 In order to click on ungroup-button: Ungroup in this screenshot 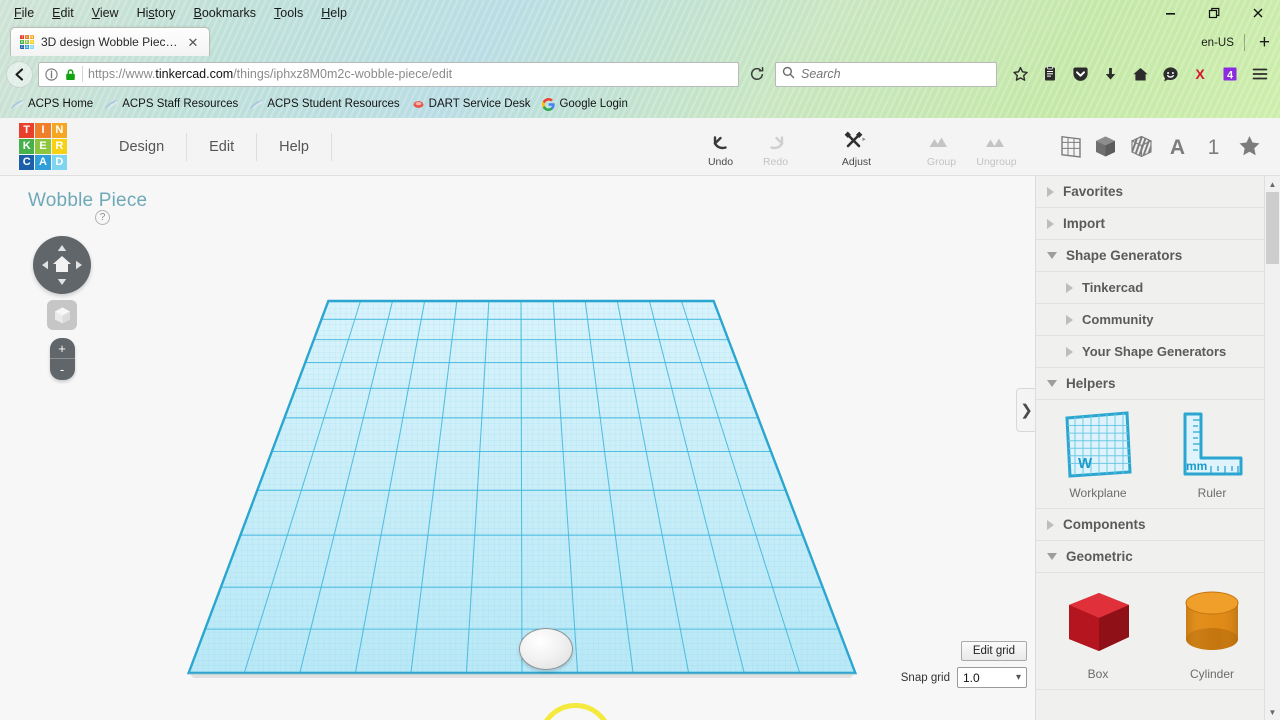, I will do `click(996, 143)`.